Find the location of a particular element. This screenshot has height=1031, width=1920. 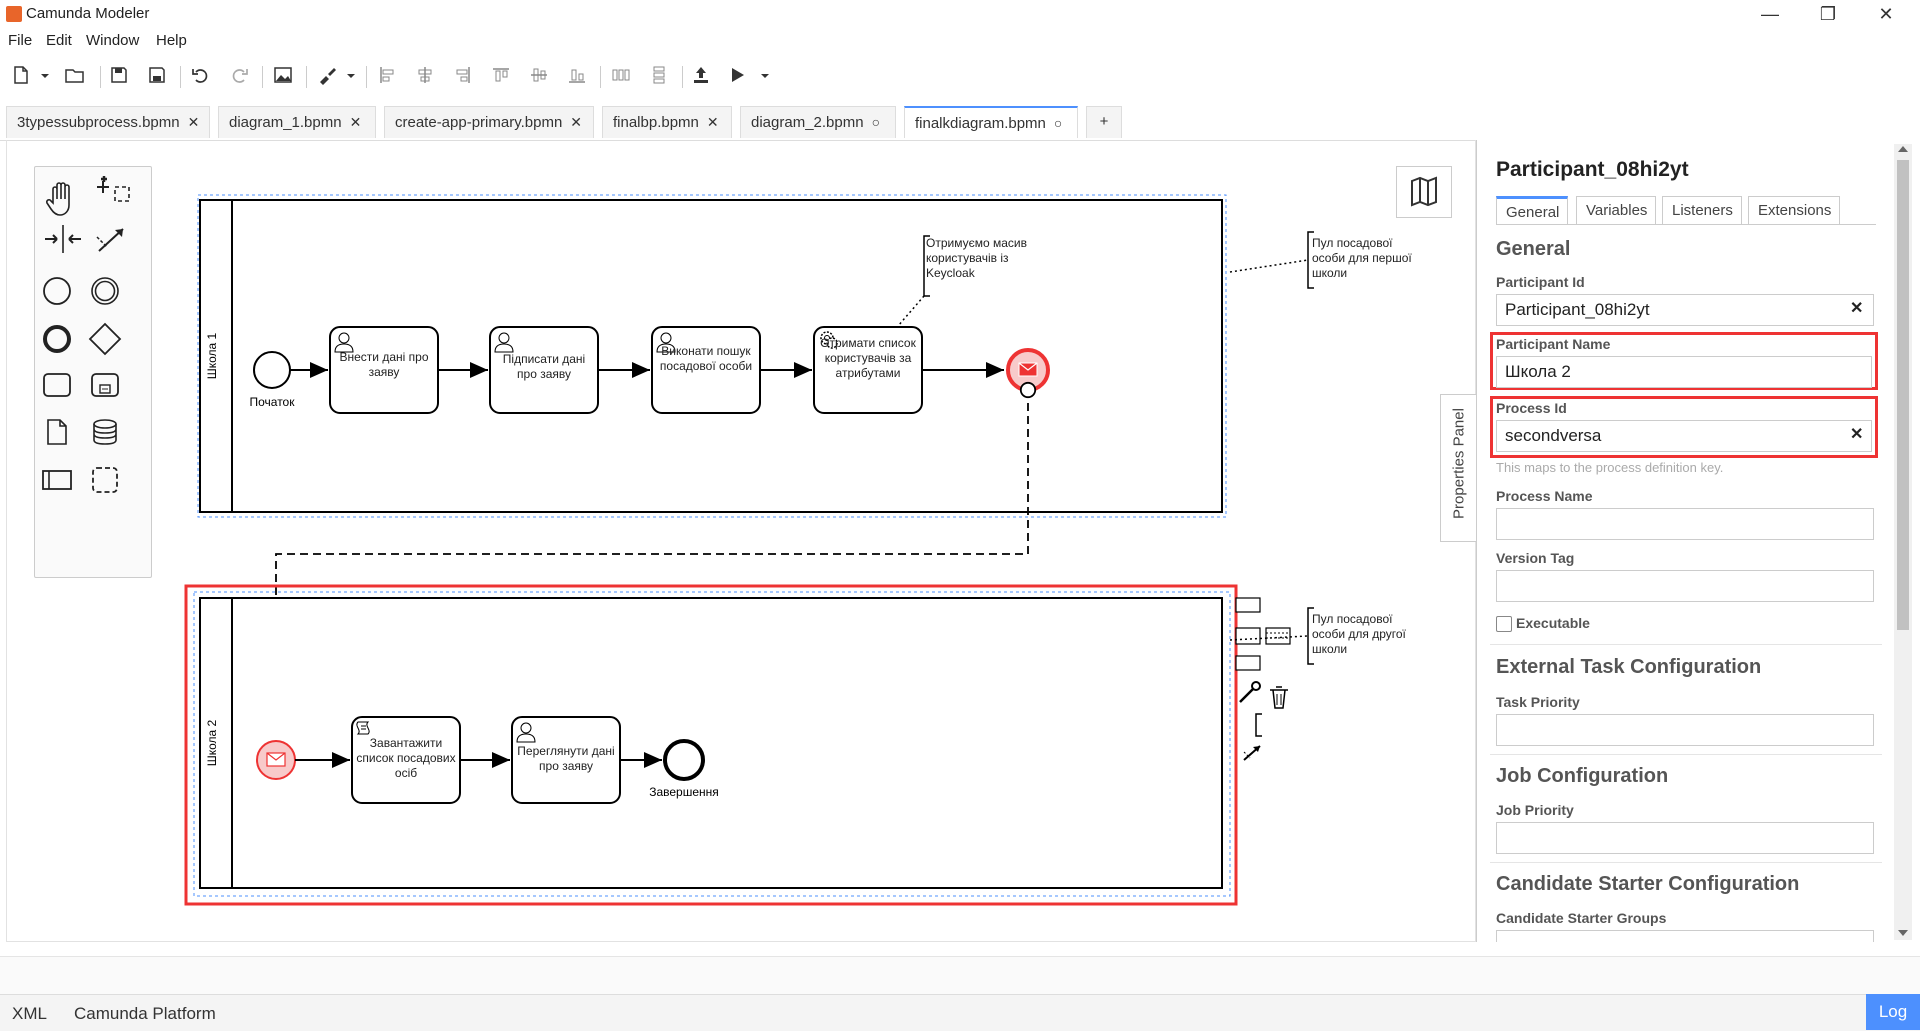

color-brush-icon is located at coordinates (327, 75).